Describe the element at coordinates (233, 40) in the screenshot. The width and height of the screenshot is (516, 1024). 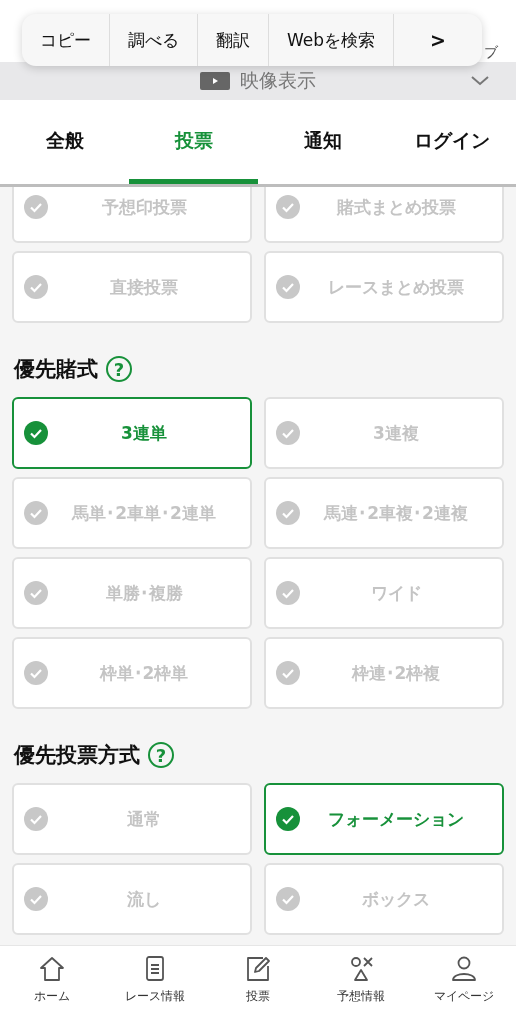
I see `menu-item: 翻訳` at that location.